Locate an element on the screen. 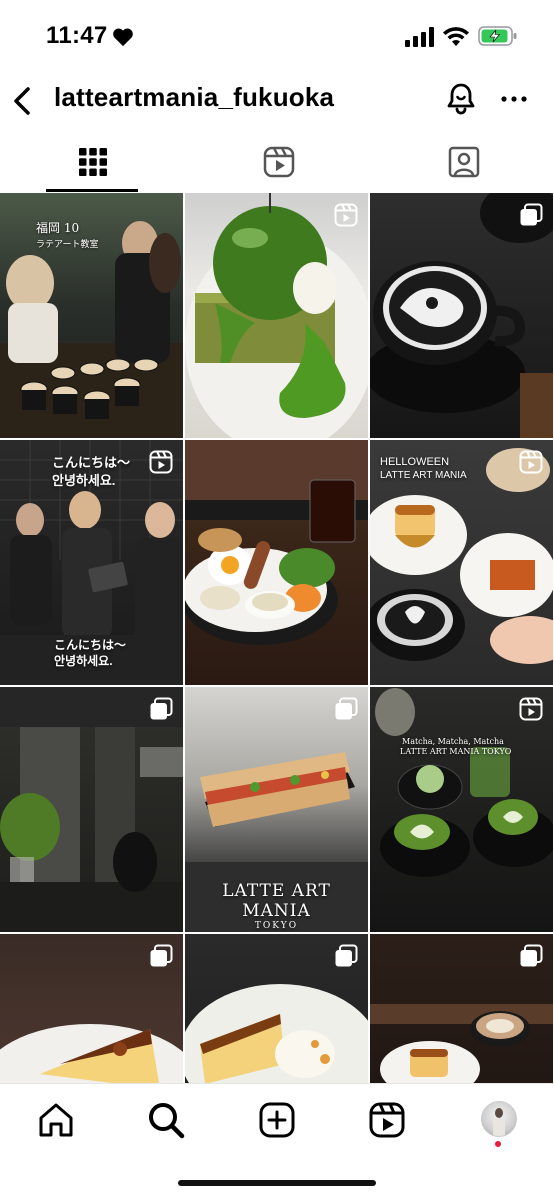 This screenshot has height=1201, width=554. tab-grid is located at coordinates (92, 164).